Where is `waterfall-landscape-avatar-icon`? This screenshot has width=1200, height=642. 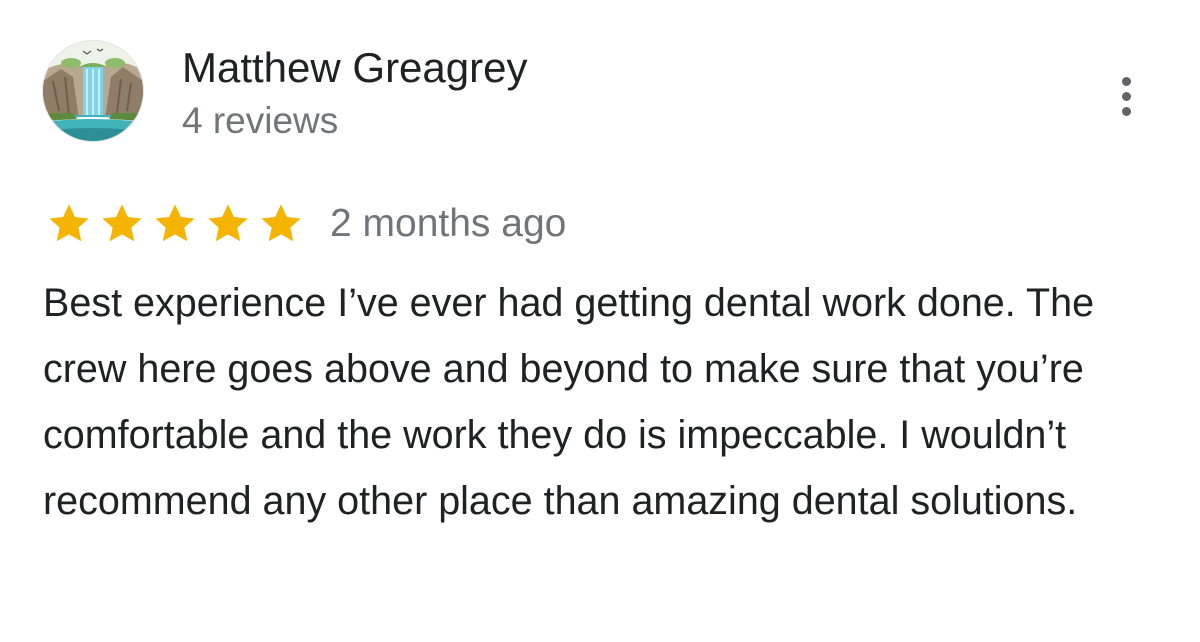 waterfall-landscape-avatar-icon is located at coordinates (93, 91).